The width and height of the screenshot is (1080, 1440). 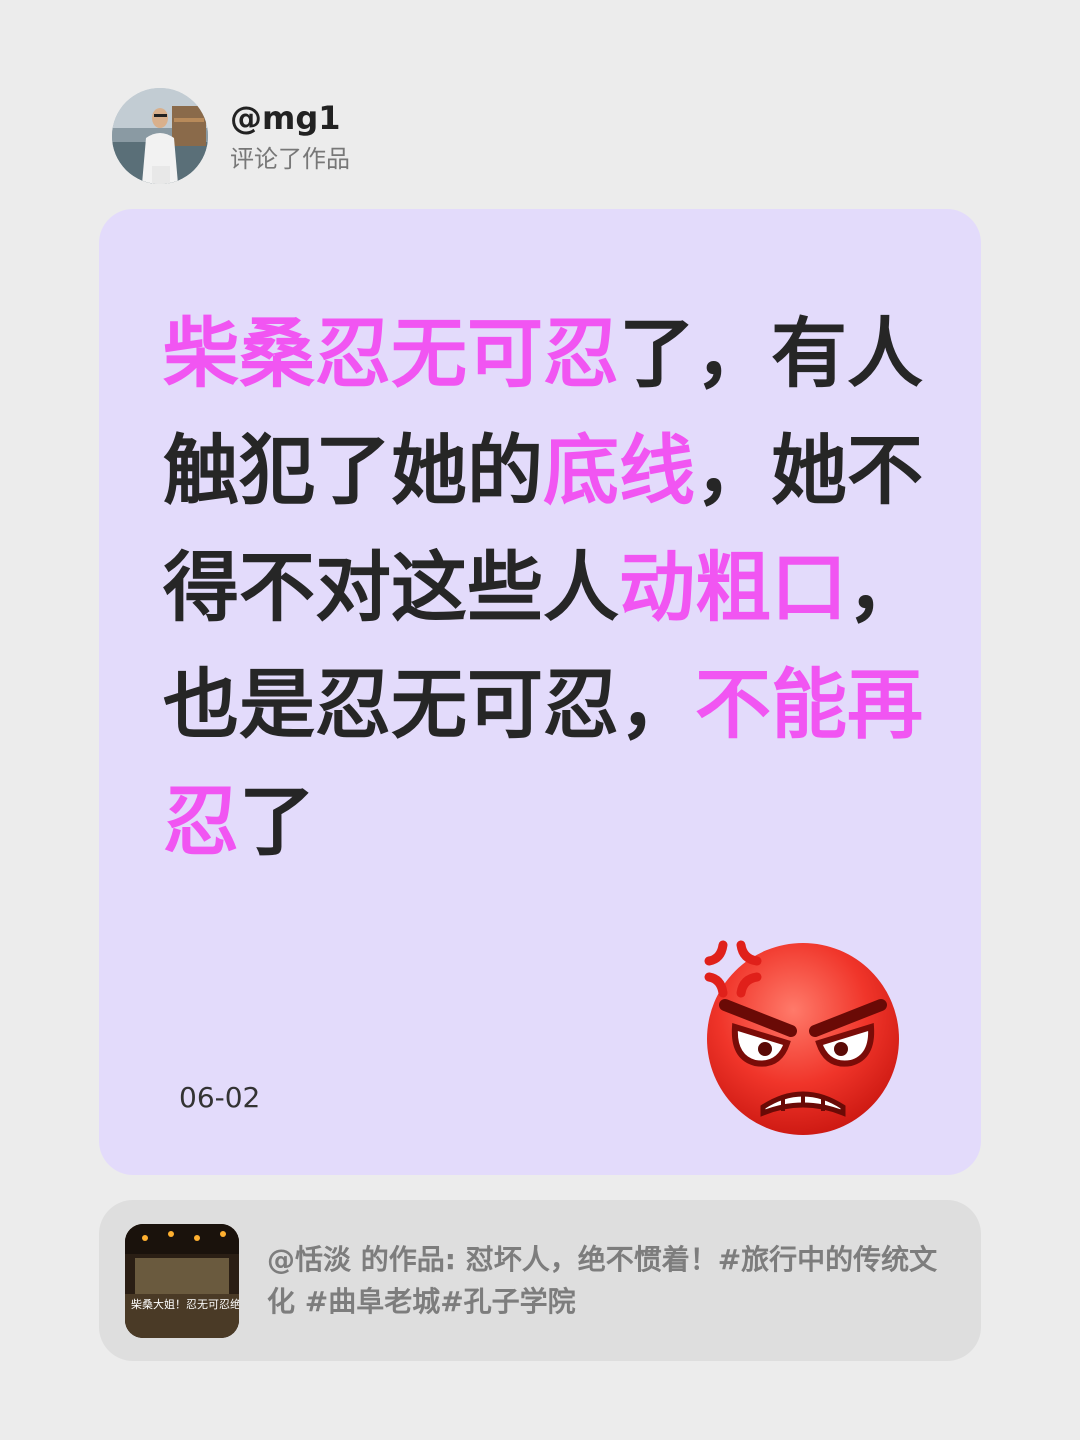 I want to click on avatar-photo, so click(x=160, y=136).